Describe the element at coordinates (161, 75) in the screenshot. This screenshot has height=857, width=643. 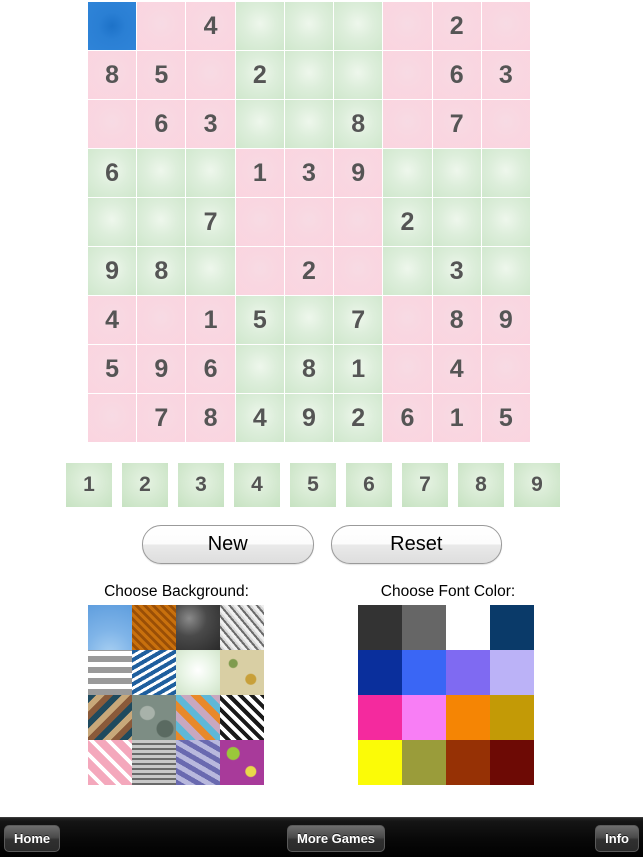
I see `sudoku-cell-r2c2: 5` at that location.